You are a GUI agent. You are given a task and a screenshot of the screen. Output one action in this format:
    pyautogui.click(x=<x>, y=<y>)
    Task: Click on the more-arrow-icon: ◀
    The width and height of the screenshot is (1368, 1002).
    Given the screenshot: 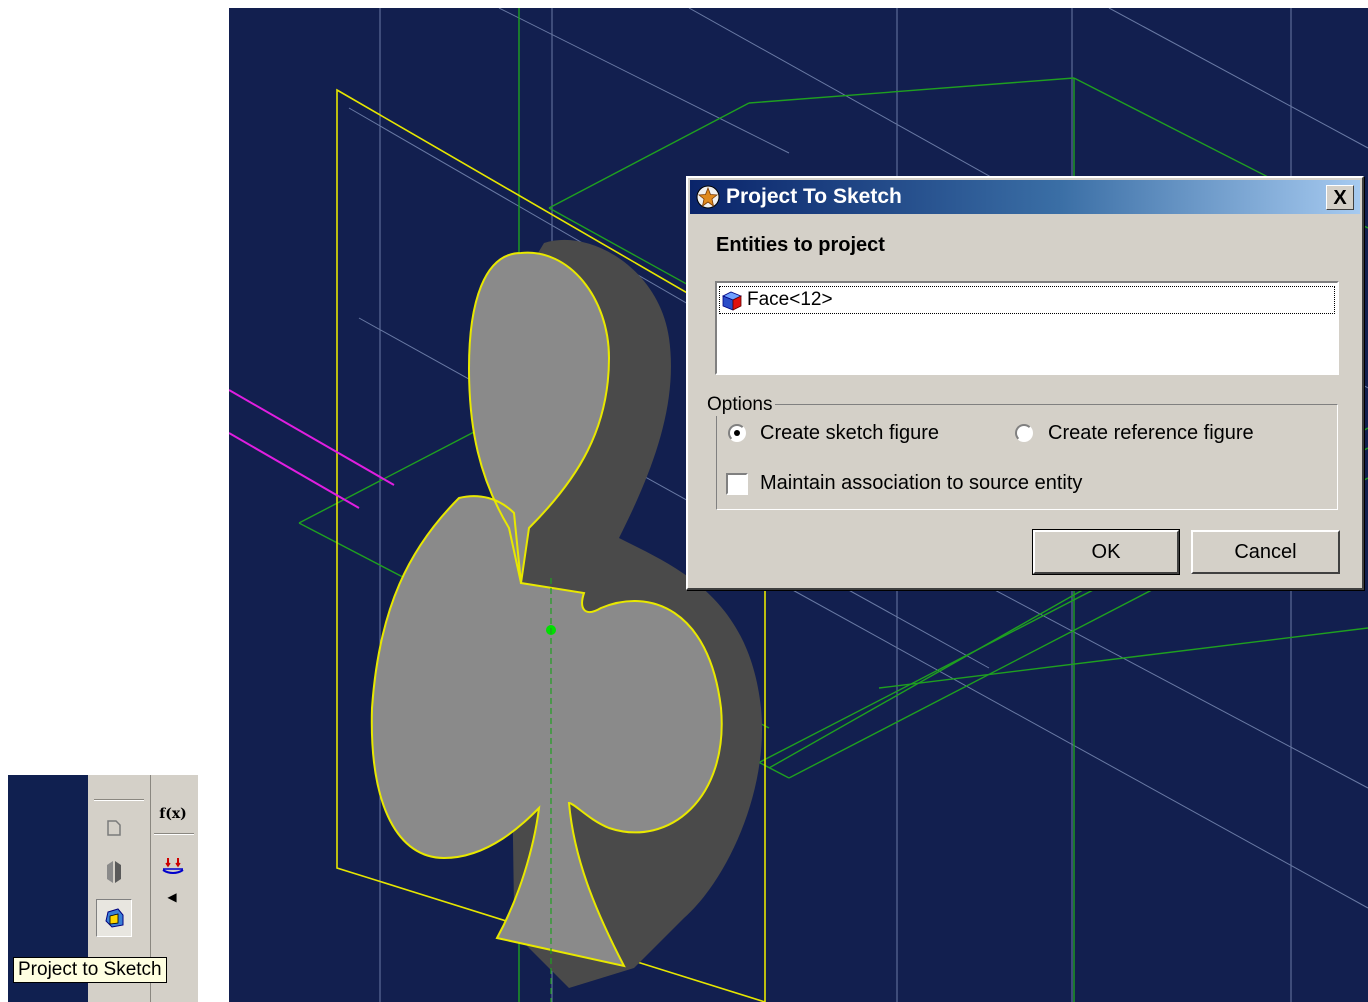 What is the action you would take?
    pyautogui.click(x=172, y=897)
    